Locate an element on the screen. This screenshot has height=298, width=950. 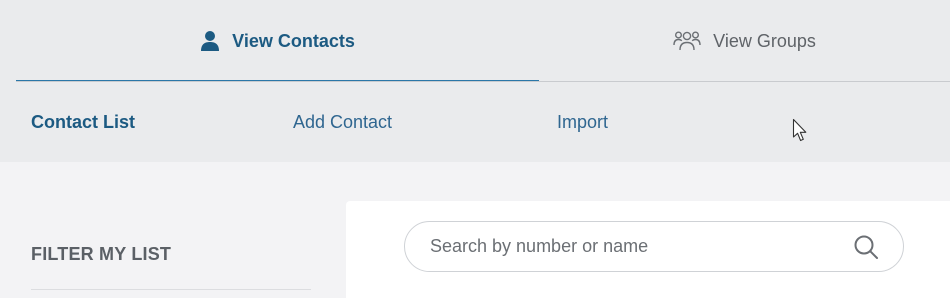
subnav-import: Import is located at coordinates (582, 122).